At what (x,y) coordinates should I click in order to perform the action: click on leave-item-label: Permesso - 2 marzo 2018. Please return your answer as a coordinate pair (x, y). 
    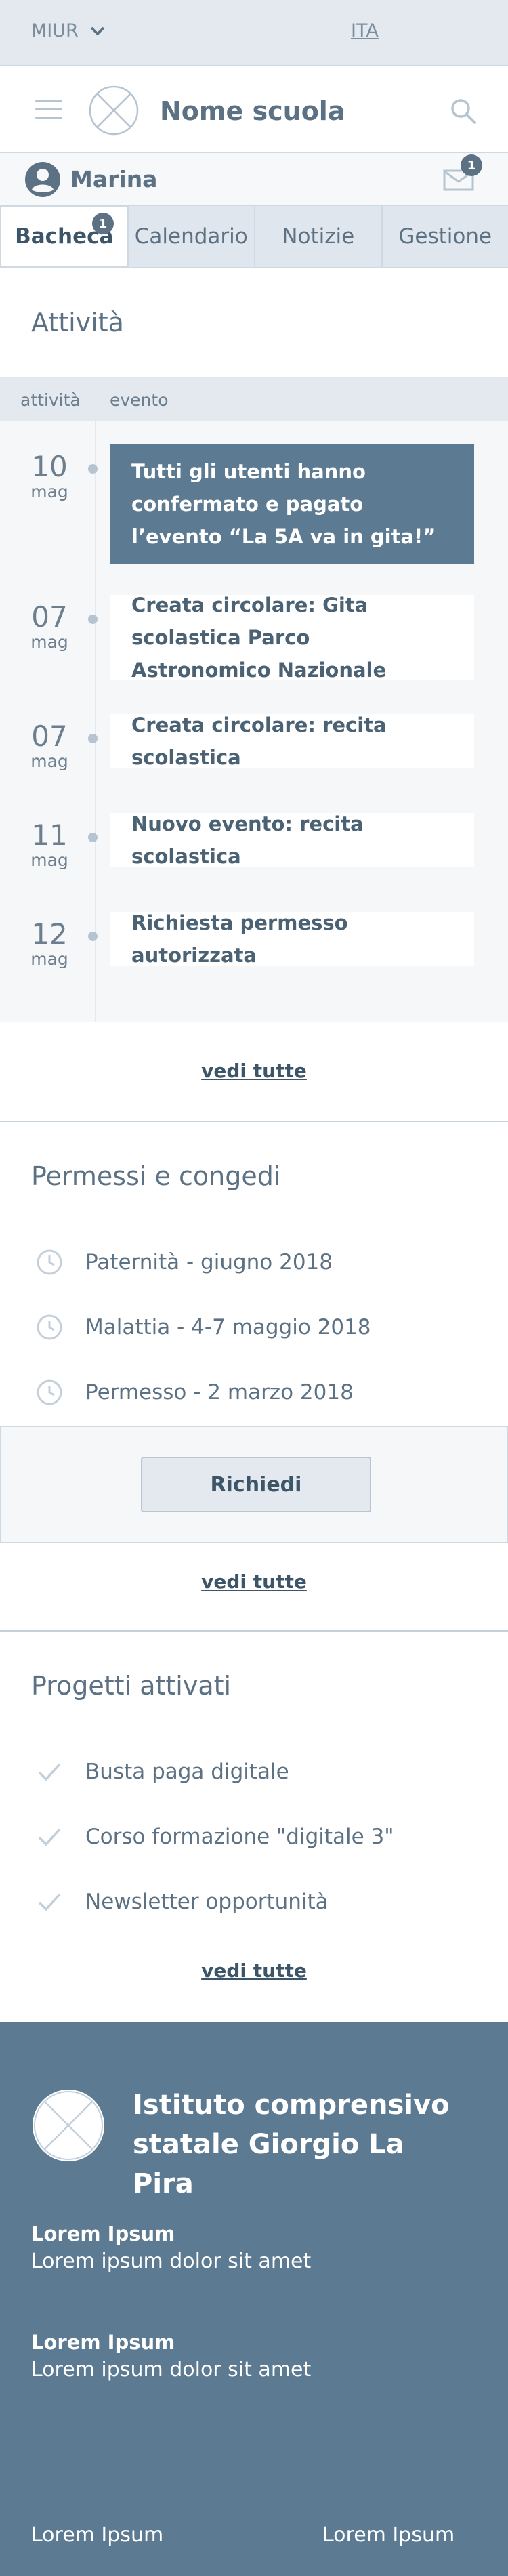
    Looking at the image, I should click on (219, 1392).